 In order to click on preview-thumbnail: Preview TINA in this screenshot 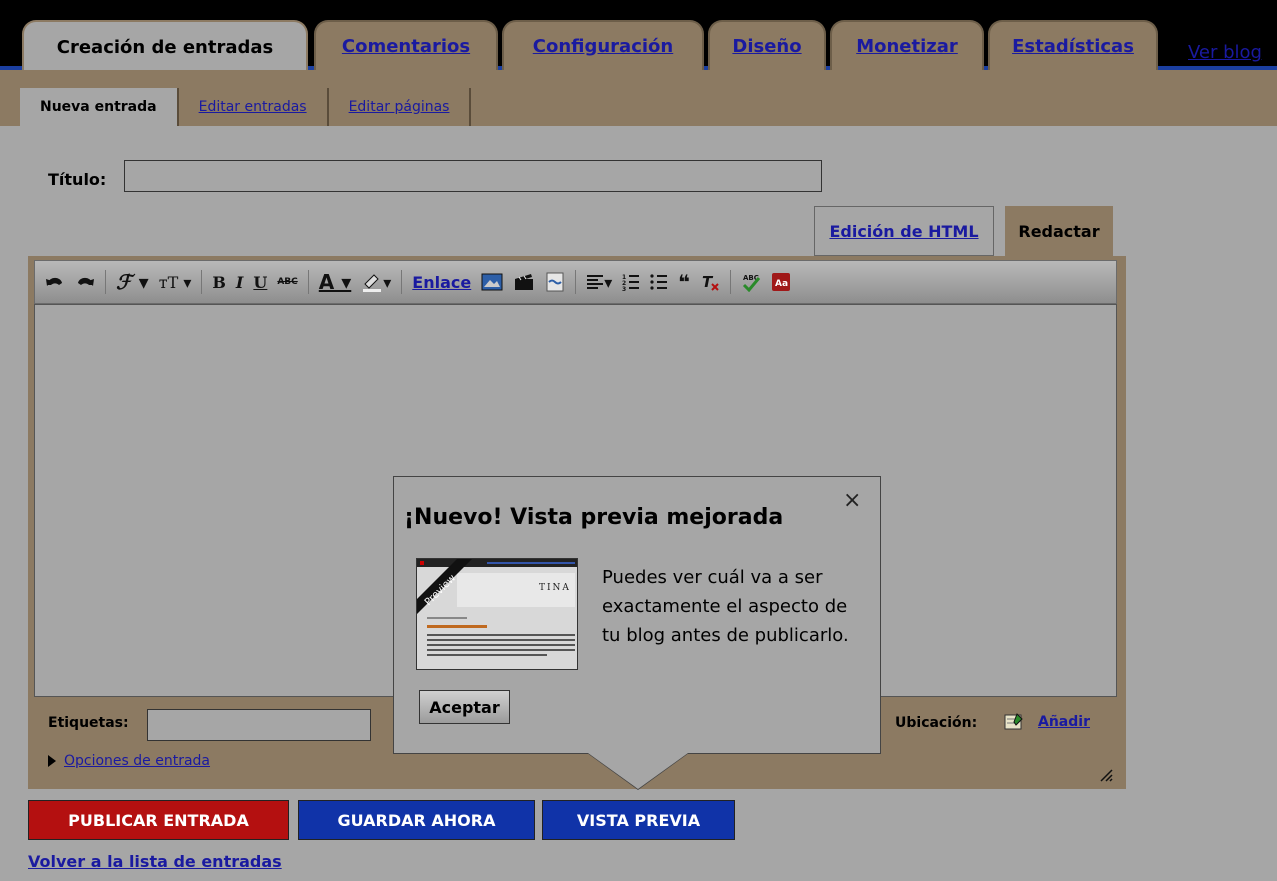, I will do `click(497, 614)`.